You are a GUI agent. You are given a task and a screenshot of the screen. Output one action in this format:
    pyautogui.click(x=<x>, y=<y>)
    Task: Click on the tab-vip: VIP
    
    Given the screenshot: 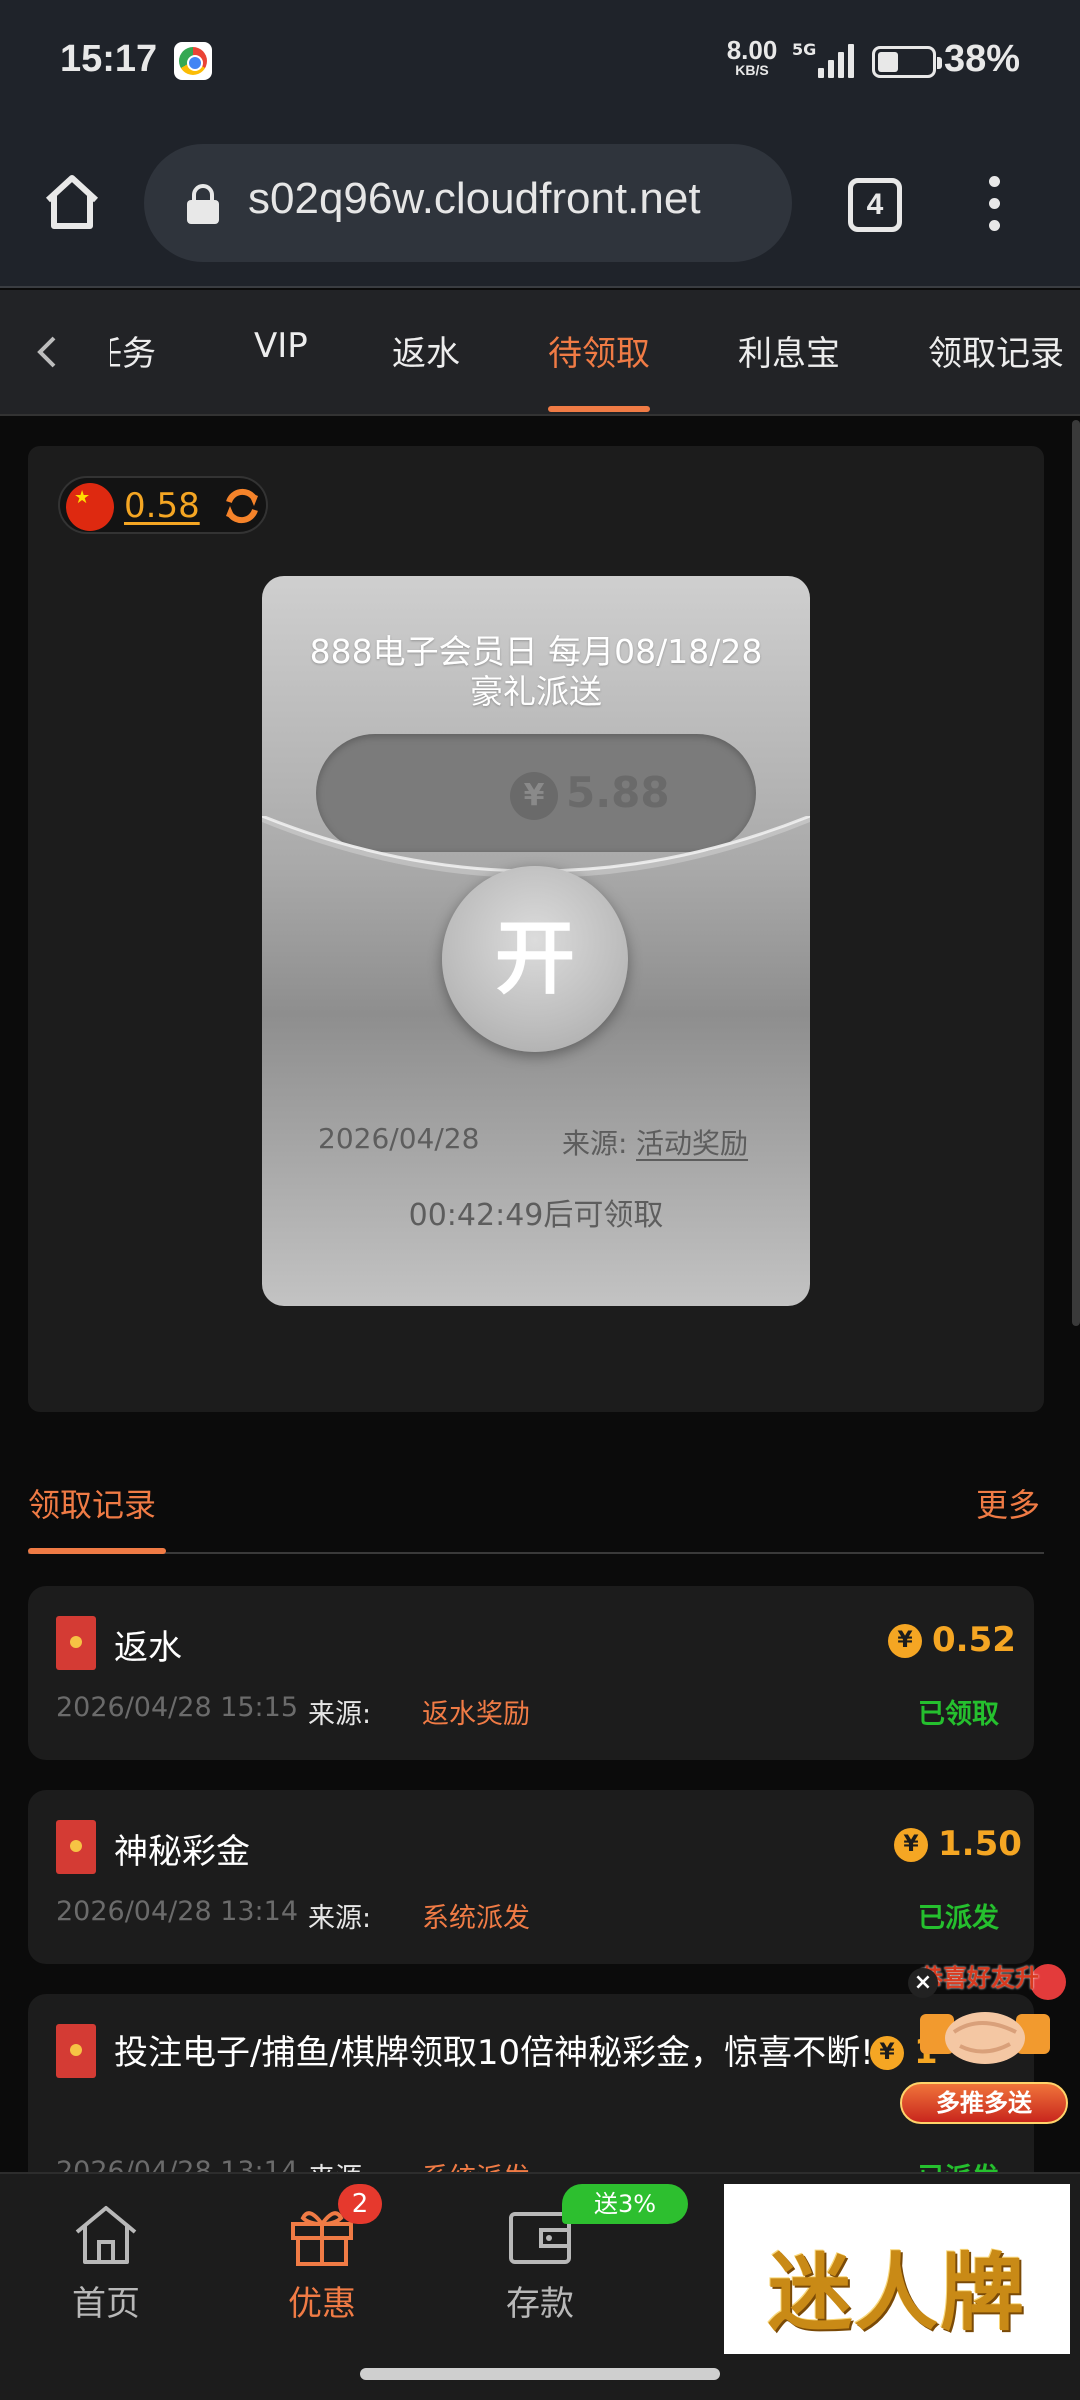 What is the action you would take?
    pyautogui.click(x=281, y=346)
    